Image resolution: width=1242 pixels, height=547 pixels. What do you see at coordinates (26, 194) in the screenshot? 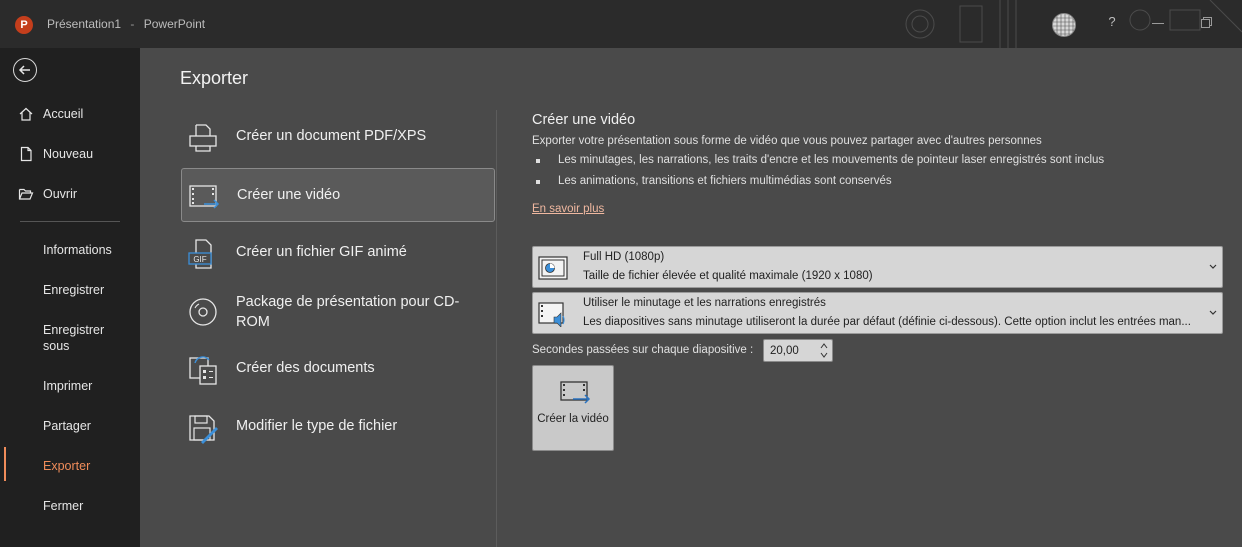
I see `open-folder-icon` at bounding box center [26, 194].